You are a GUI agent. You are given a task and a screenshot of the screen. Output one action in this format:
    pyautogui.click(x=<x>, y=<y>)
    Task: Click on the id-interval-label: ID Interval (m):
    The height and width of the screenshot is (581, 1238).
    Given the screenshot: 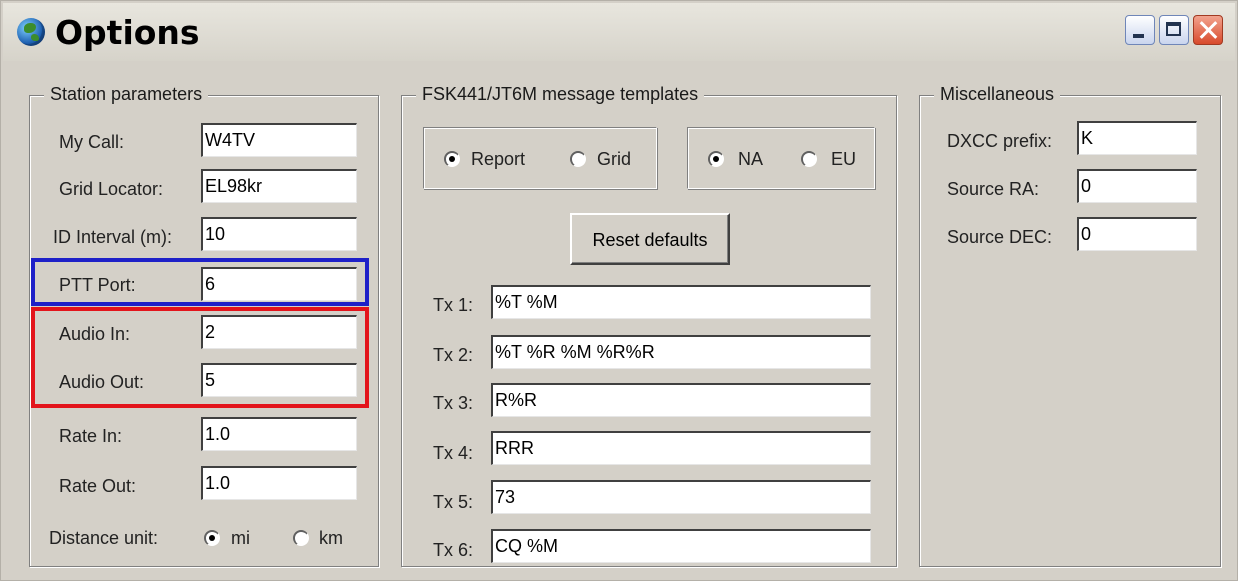 What is the action you would take?
    pyautogui.click(x=113, y=237)
    